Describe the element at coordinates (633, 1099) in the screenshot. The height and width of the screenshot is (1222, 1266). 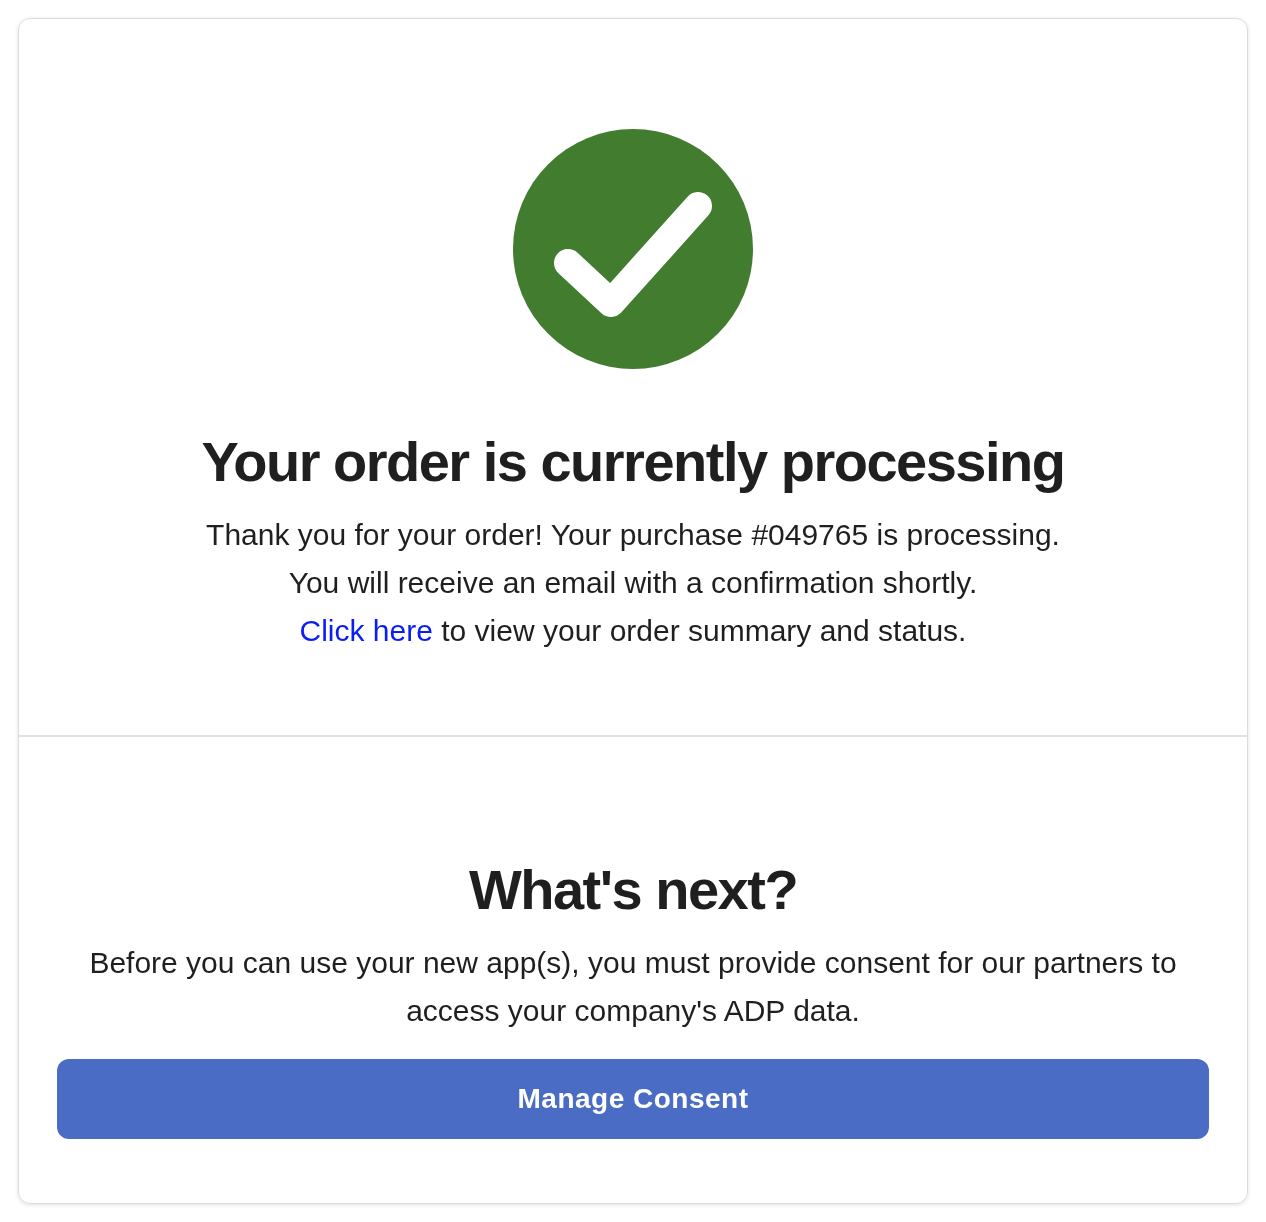
I see `manage-consent-button: Manage Consent` at that location.